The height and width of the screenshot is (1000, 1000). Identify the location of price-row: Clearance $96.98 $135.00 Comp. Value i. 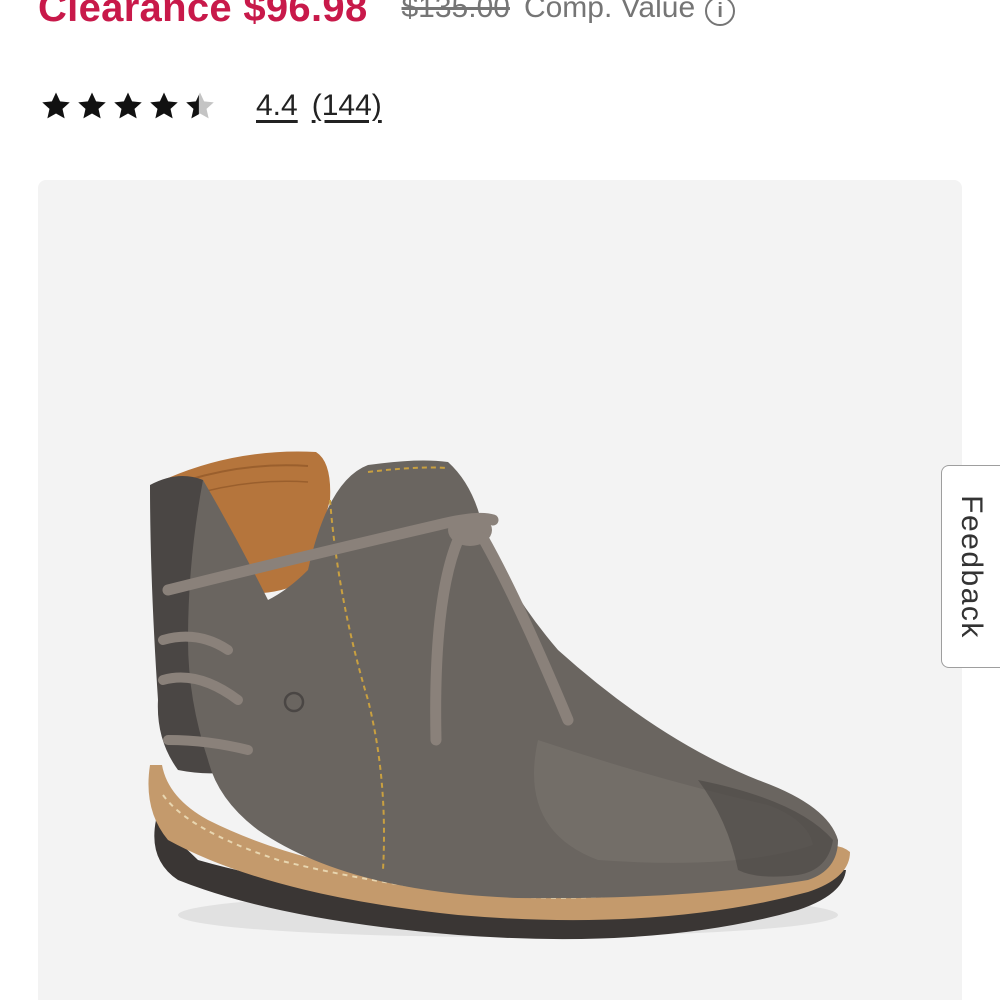
(387, 19).